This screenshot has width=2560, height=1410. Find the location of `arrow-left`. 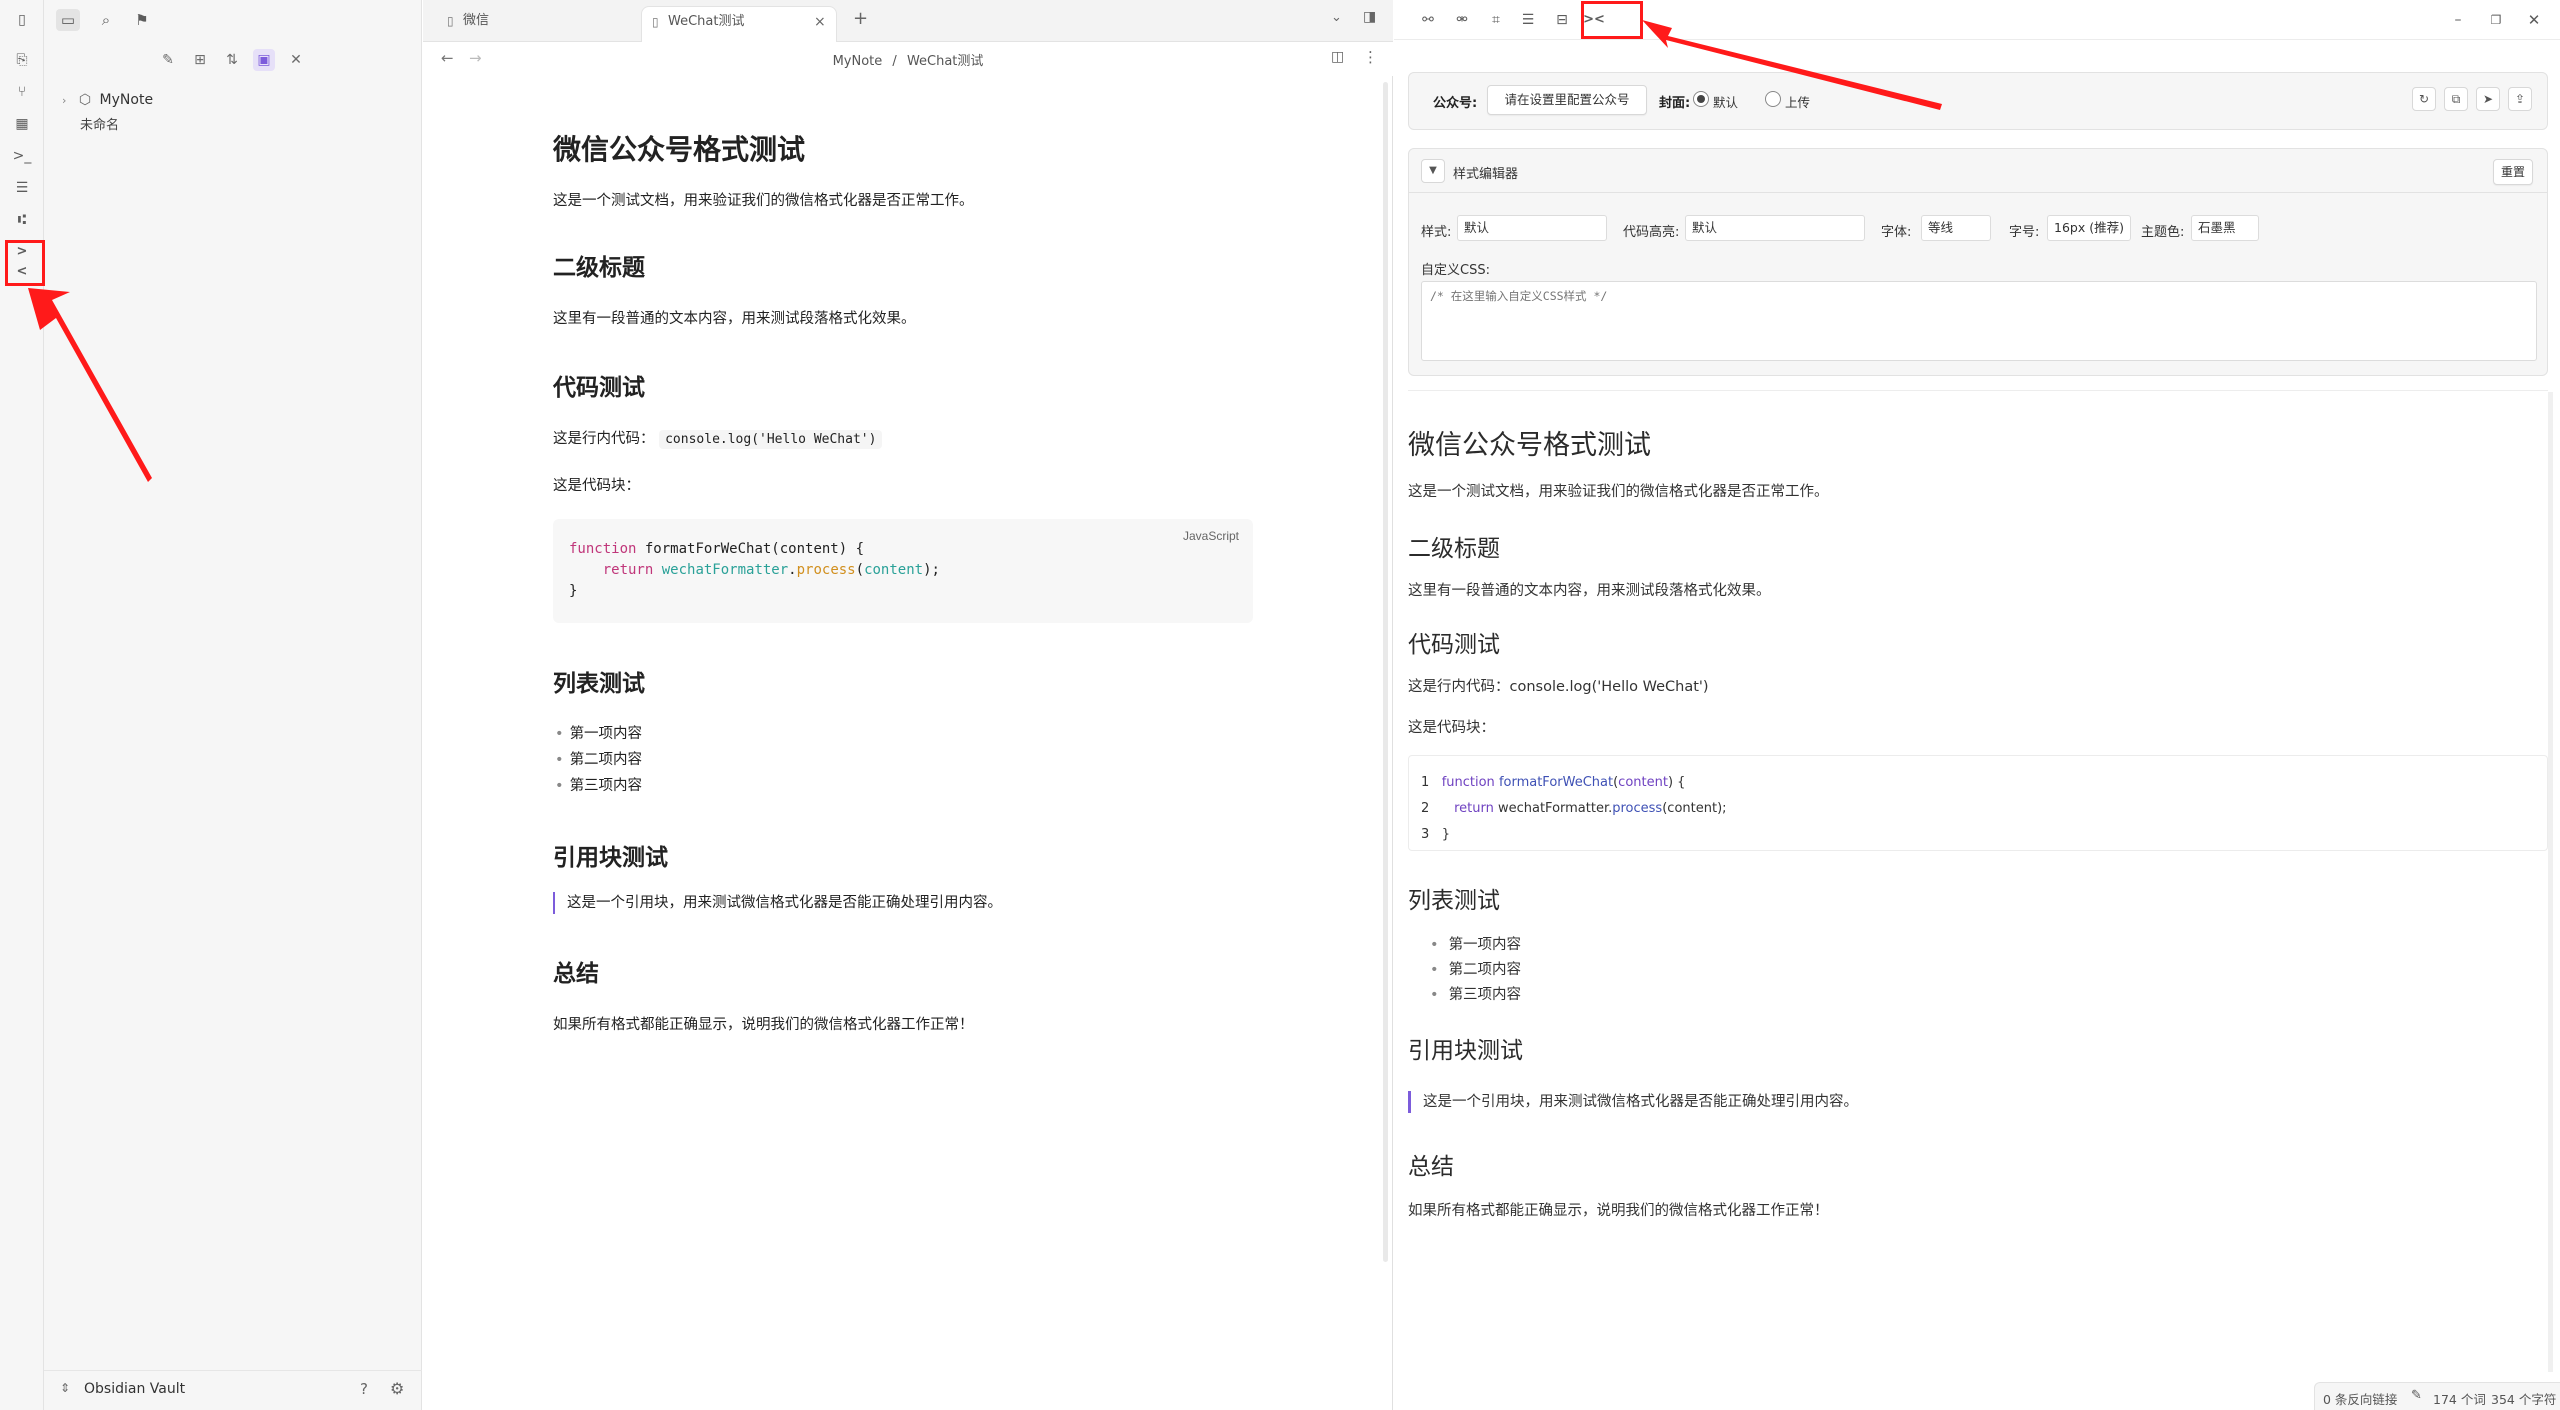

arrow-left is located at coordinates (90, 385).